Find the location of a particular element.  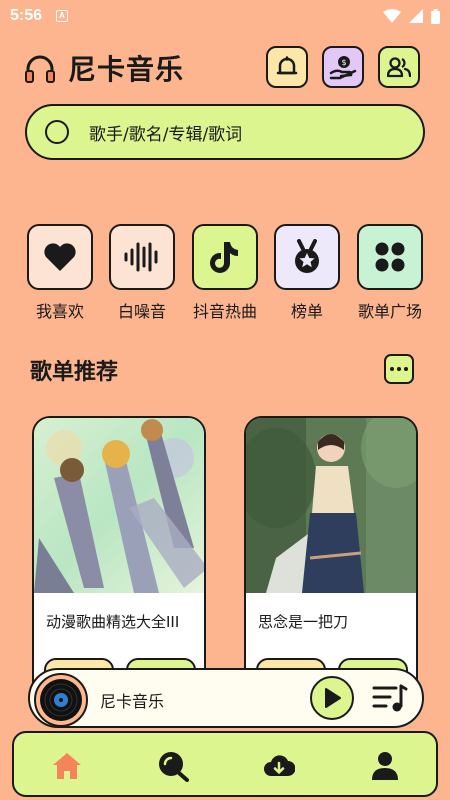

album-disc is located at coordinates (61, 700).